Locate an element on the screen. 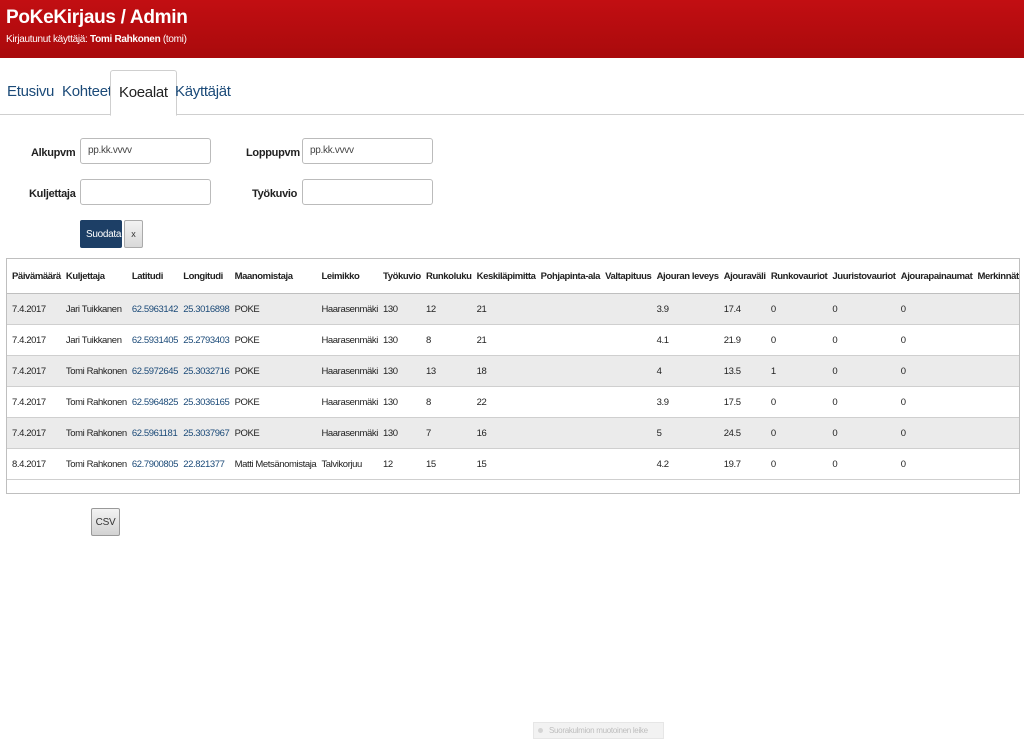  filter-button: Suodata is located at coordinates (101, 234).